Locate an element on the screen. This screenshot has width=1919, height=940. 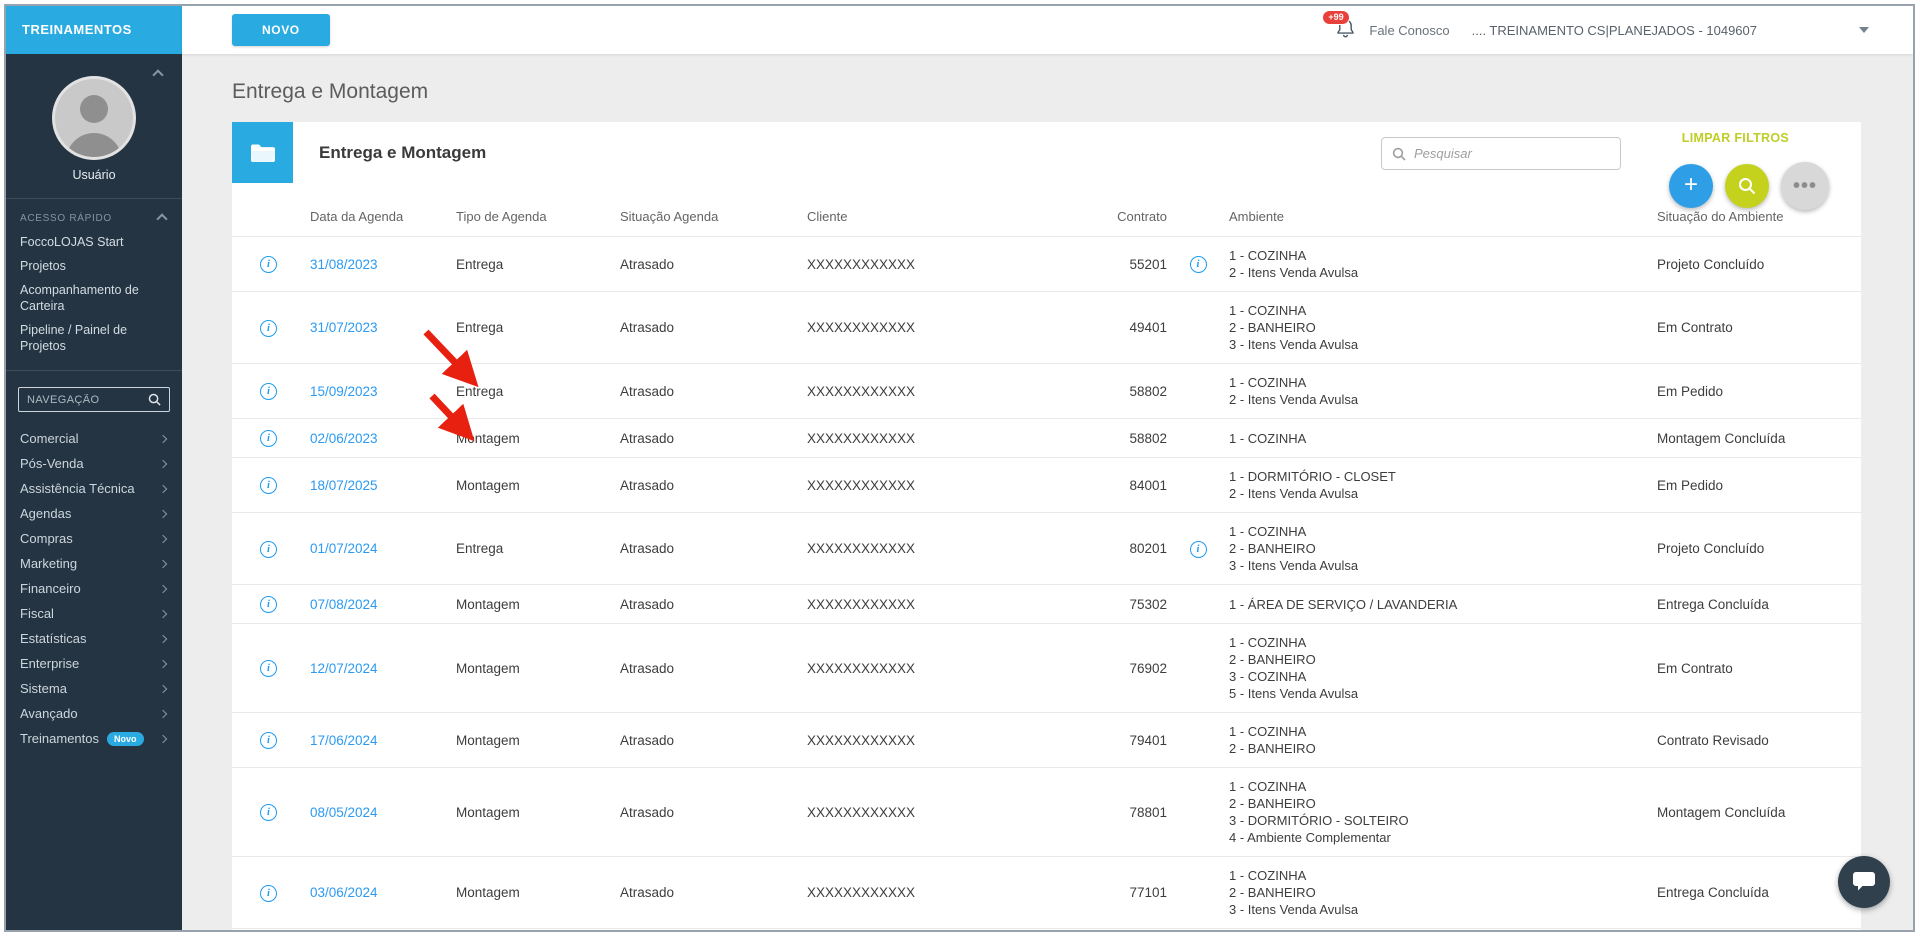
chevron-up-icon is located at coordinates (158, 75).